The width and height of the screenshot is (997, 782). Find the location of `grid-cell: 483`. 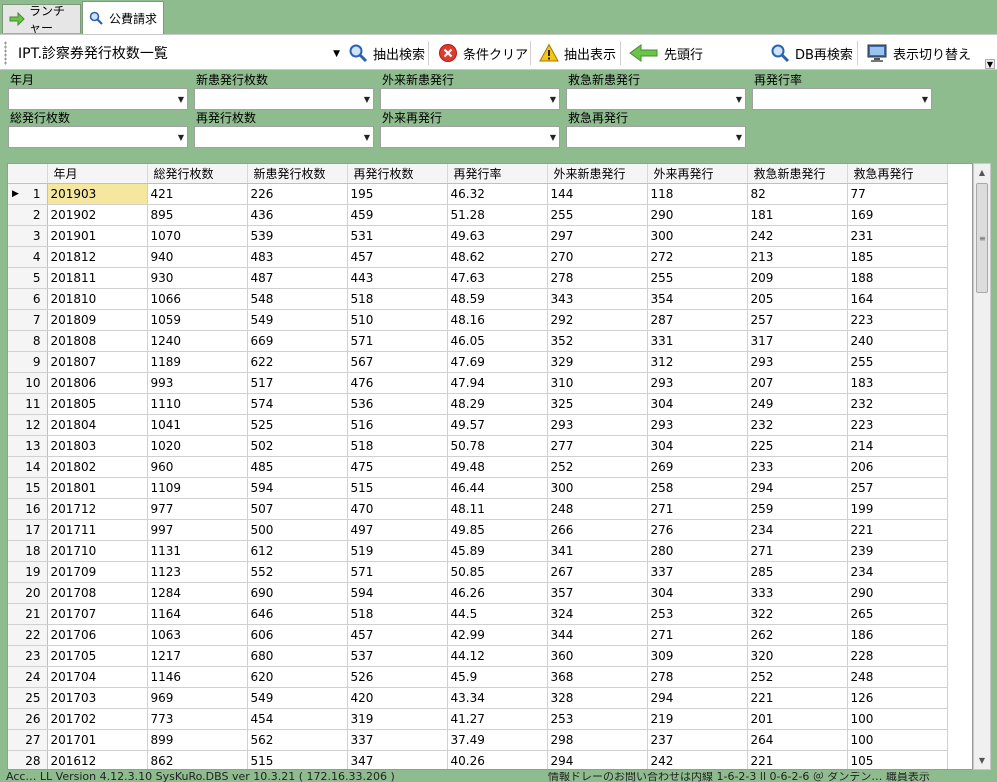

grid-cell: 483 is located at coordinates (297, 257).